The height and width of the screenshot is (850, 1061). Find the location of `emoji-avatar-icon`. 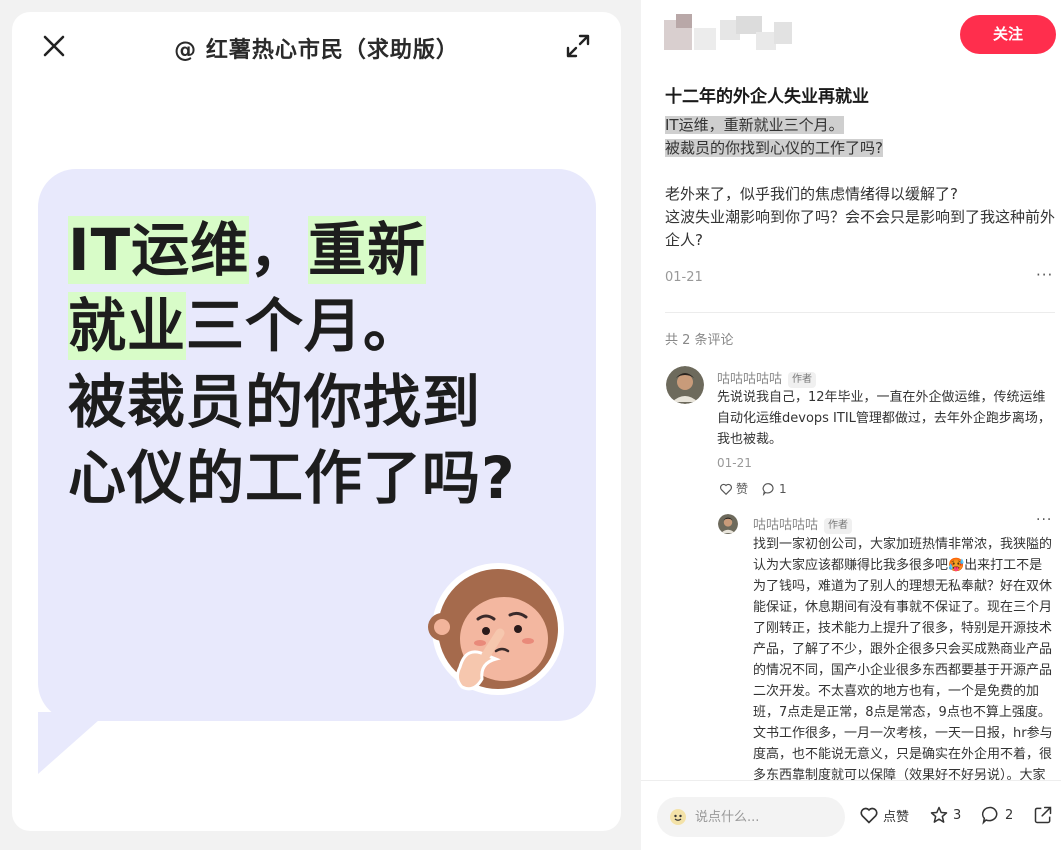

emoji-avatar-icon is located at coordinates (678, 817).